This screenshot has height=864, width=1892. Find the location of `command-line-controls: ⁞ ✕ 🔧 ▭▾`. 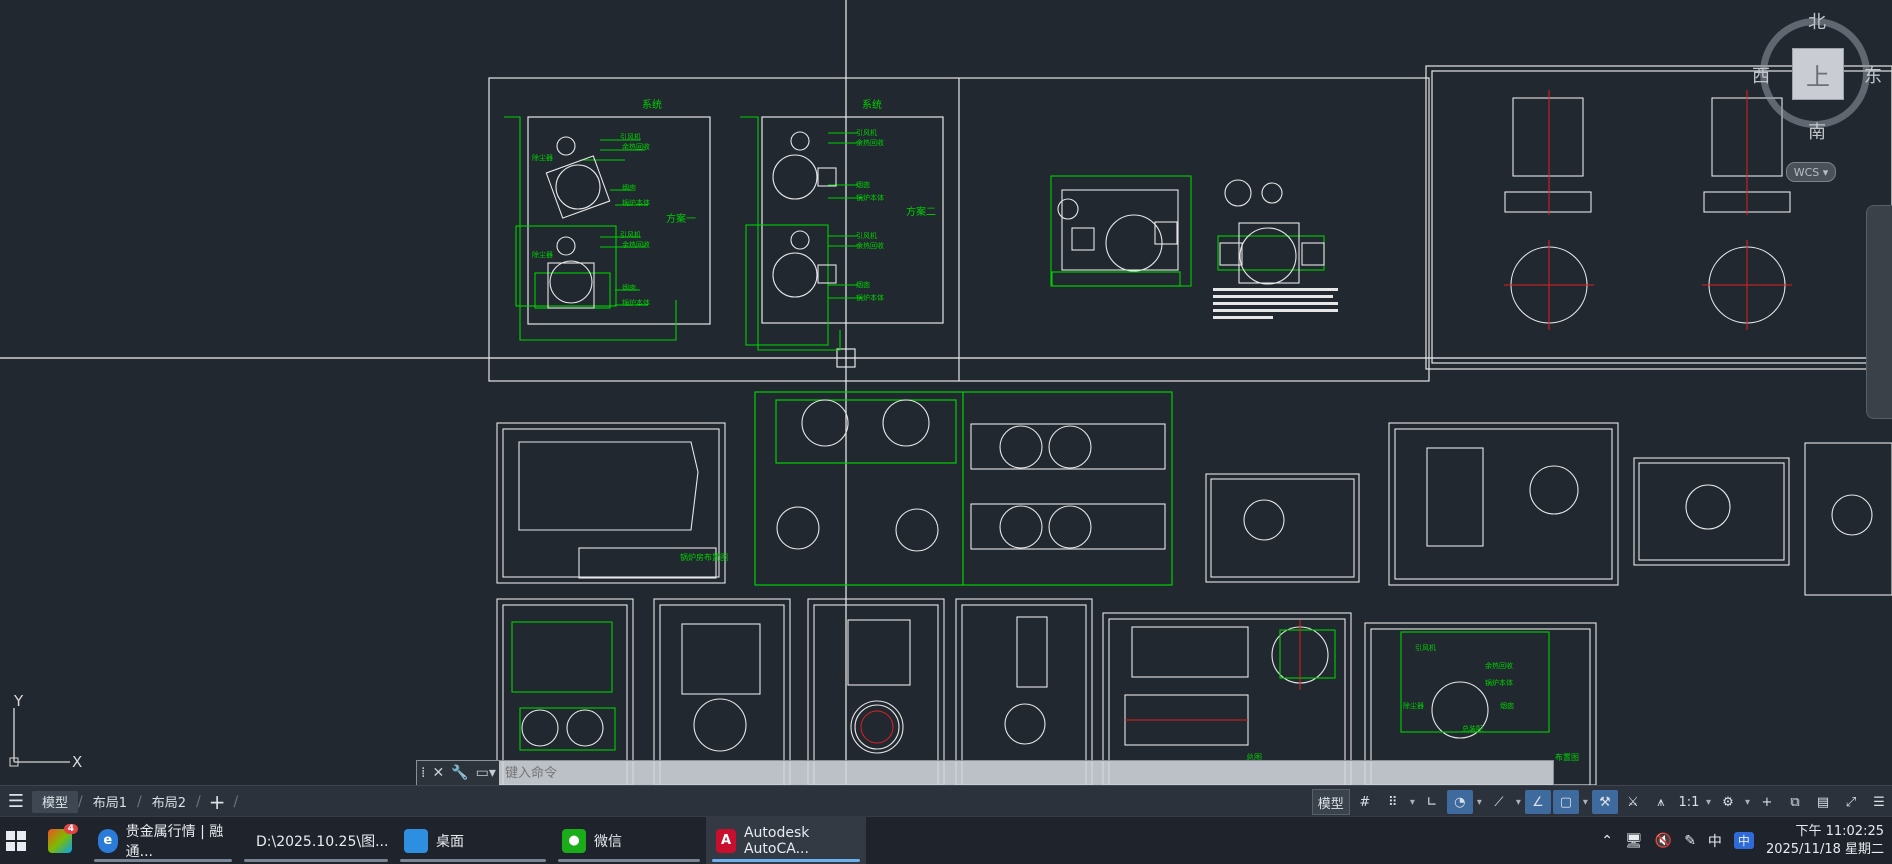

command-line-controls: ⁞ ✕ 🔧 ▭▾ is located at coordinates (458, 773).